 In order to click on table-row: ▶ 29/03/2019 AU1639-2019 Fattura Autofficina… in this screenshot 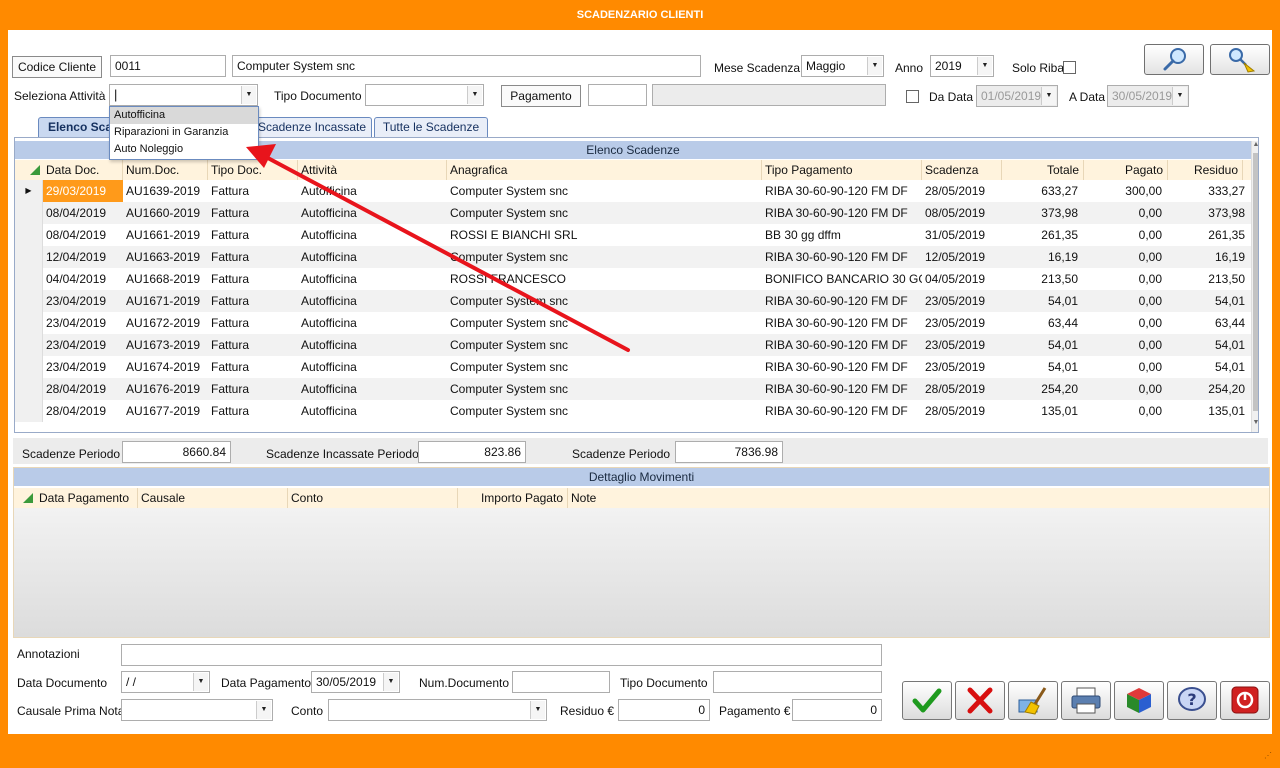, I will do `click(633, 191)`.